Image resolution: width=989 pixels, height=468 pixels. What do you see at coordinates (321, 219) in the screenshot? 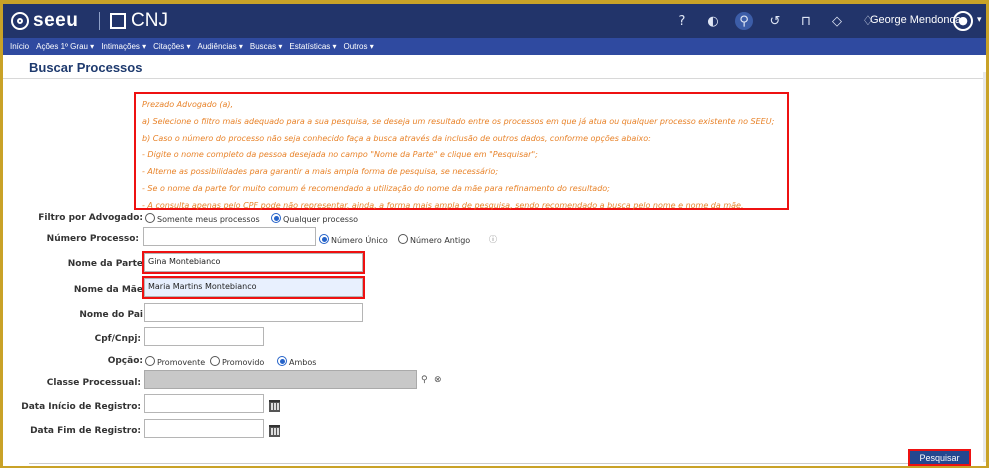
I see `filtro-opt-qualquer-label: Qualquer processo` at bounding box center [321, 219].